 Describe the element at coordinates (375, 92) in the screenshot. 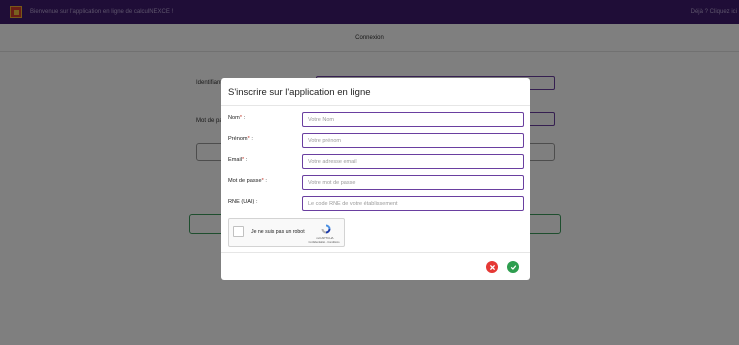

I see `modal-title: S'inscrire sur l'application en ligne` at that location.